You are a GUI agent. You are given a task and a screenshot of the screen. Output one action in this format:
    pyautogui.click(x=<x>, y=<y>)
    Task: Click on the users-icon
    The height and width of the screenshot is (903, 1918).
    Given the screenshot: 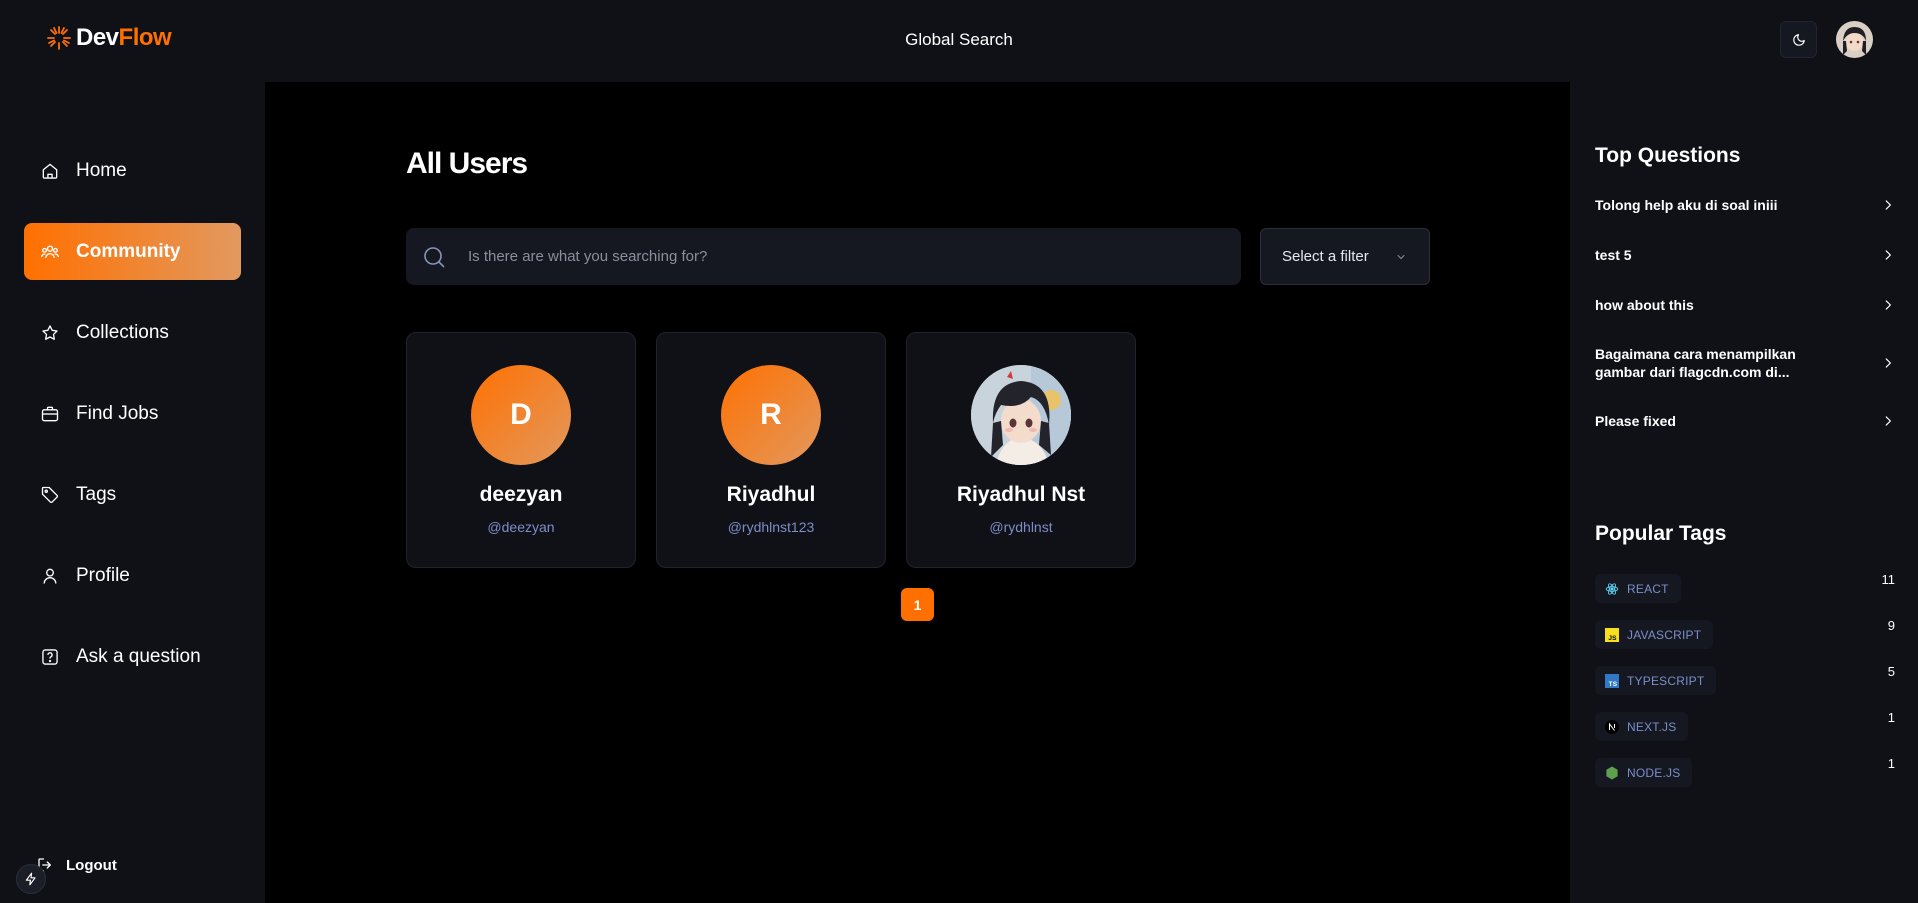 What is the action you would take?
    pyautogui.click(x=50, y=251)
    